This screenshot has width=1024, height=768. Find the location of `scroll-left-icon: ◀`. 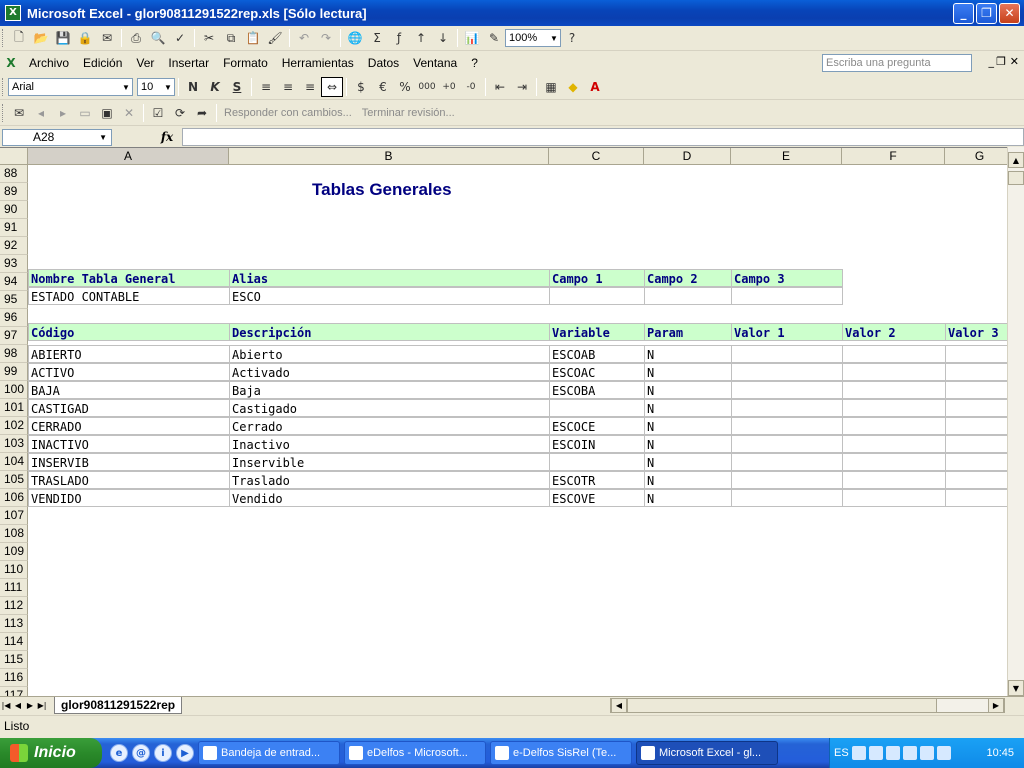

scroll-left-icon: ◀ is located at coordinates (619, 705).